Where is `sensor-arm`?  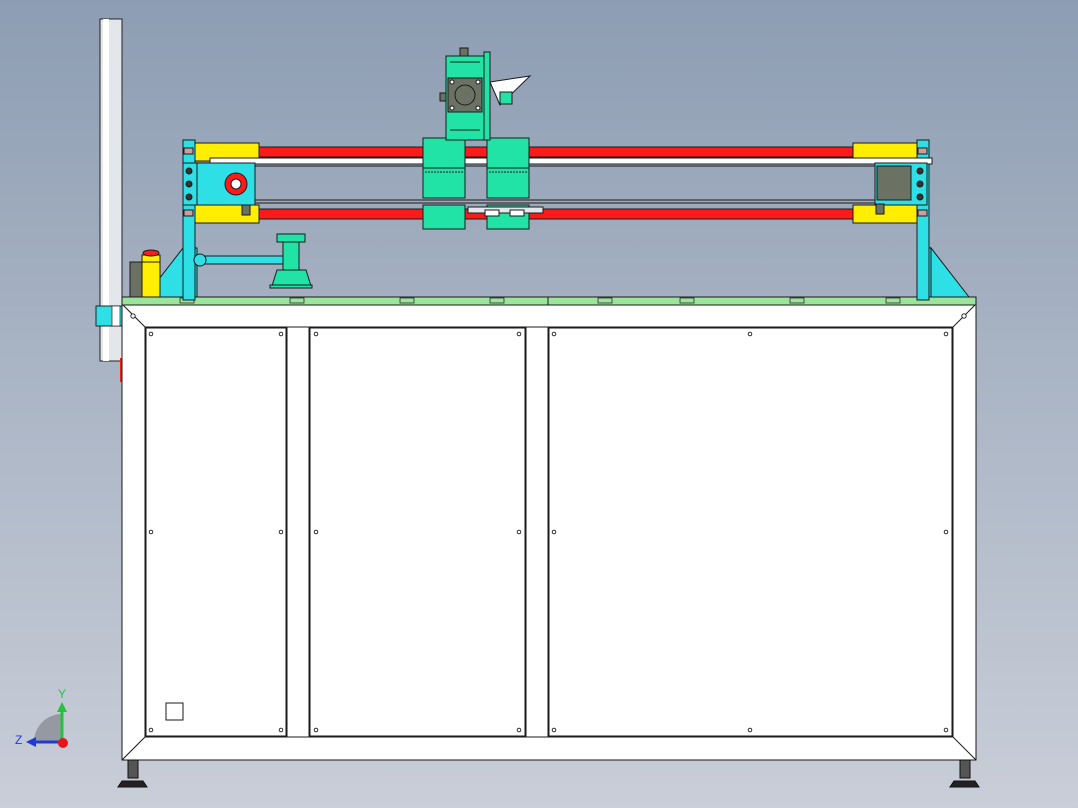 sensor-arm is located at coordinates (253, 261).